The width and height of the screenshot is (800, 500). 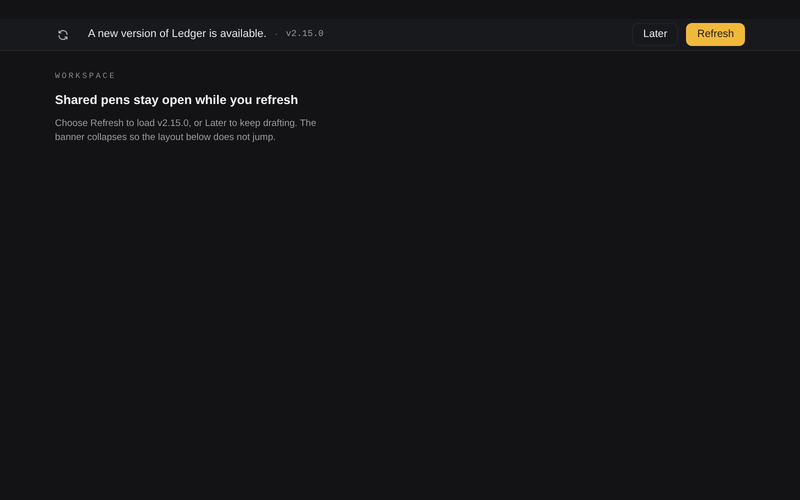 I want to click on section-description: Choose Refresh to load v2.15.0, or Later to keep drafting. The banner collapses so the layout below does not jump., so click(x=186, y=130).